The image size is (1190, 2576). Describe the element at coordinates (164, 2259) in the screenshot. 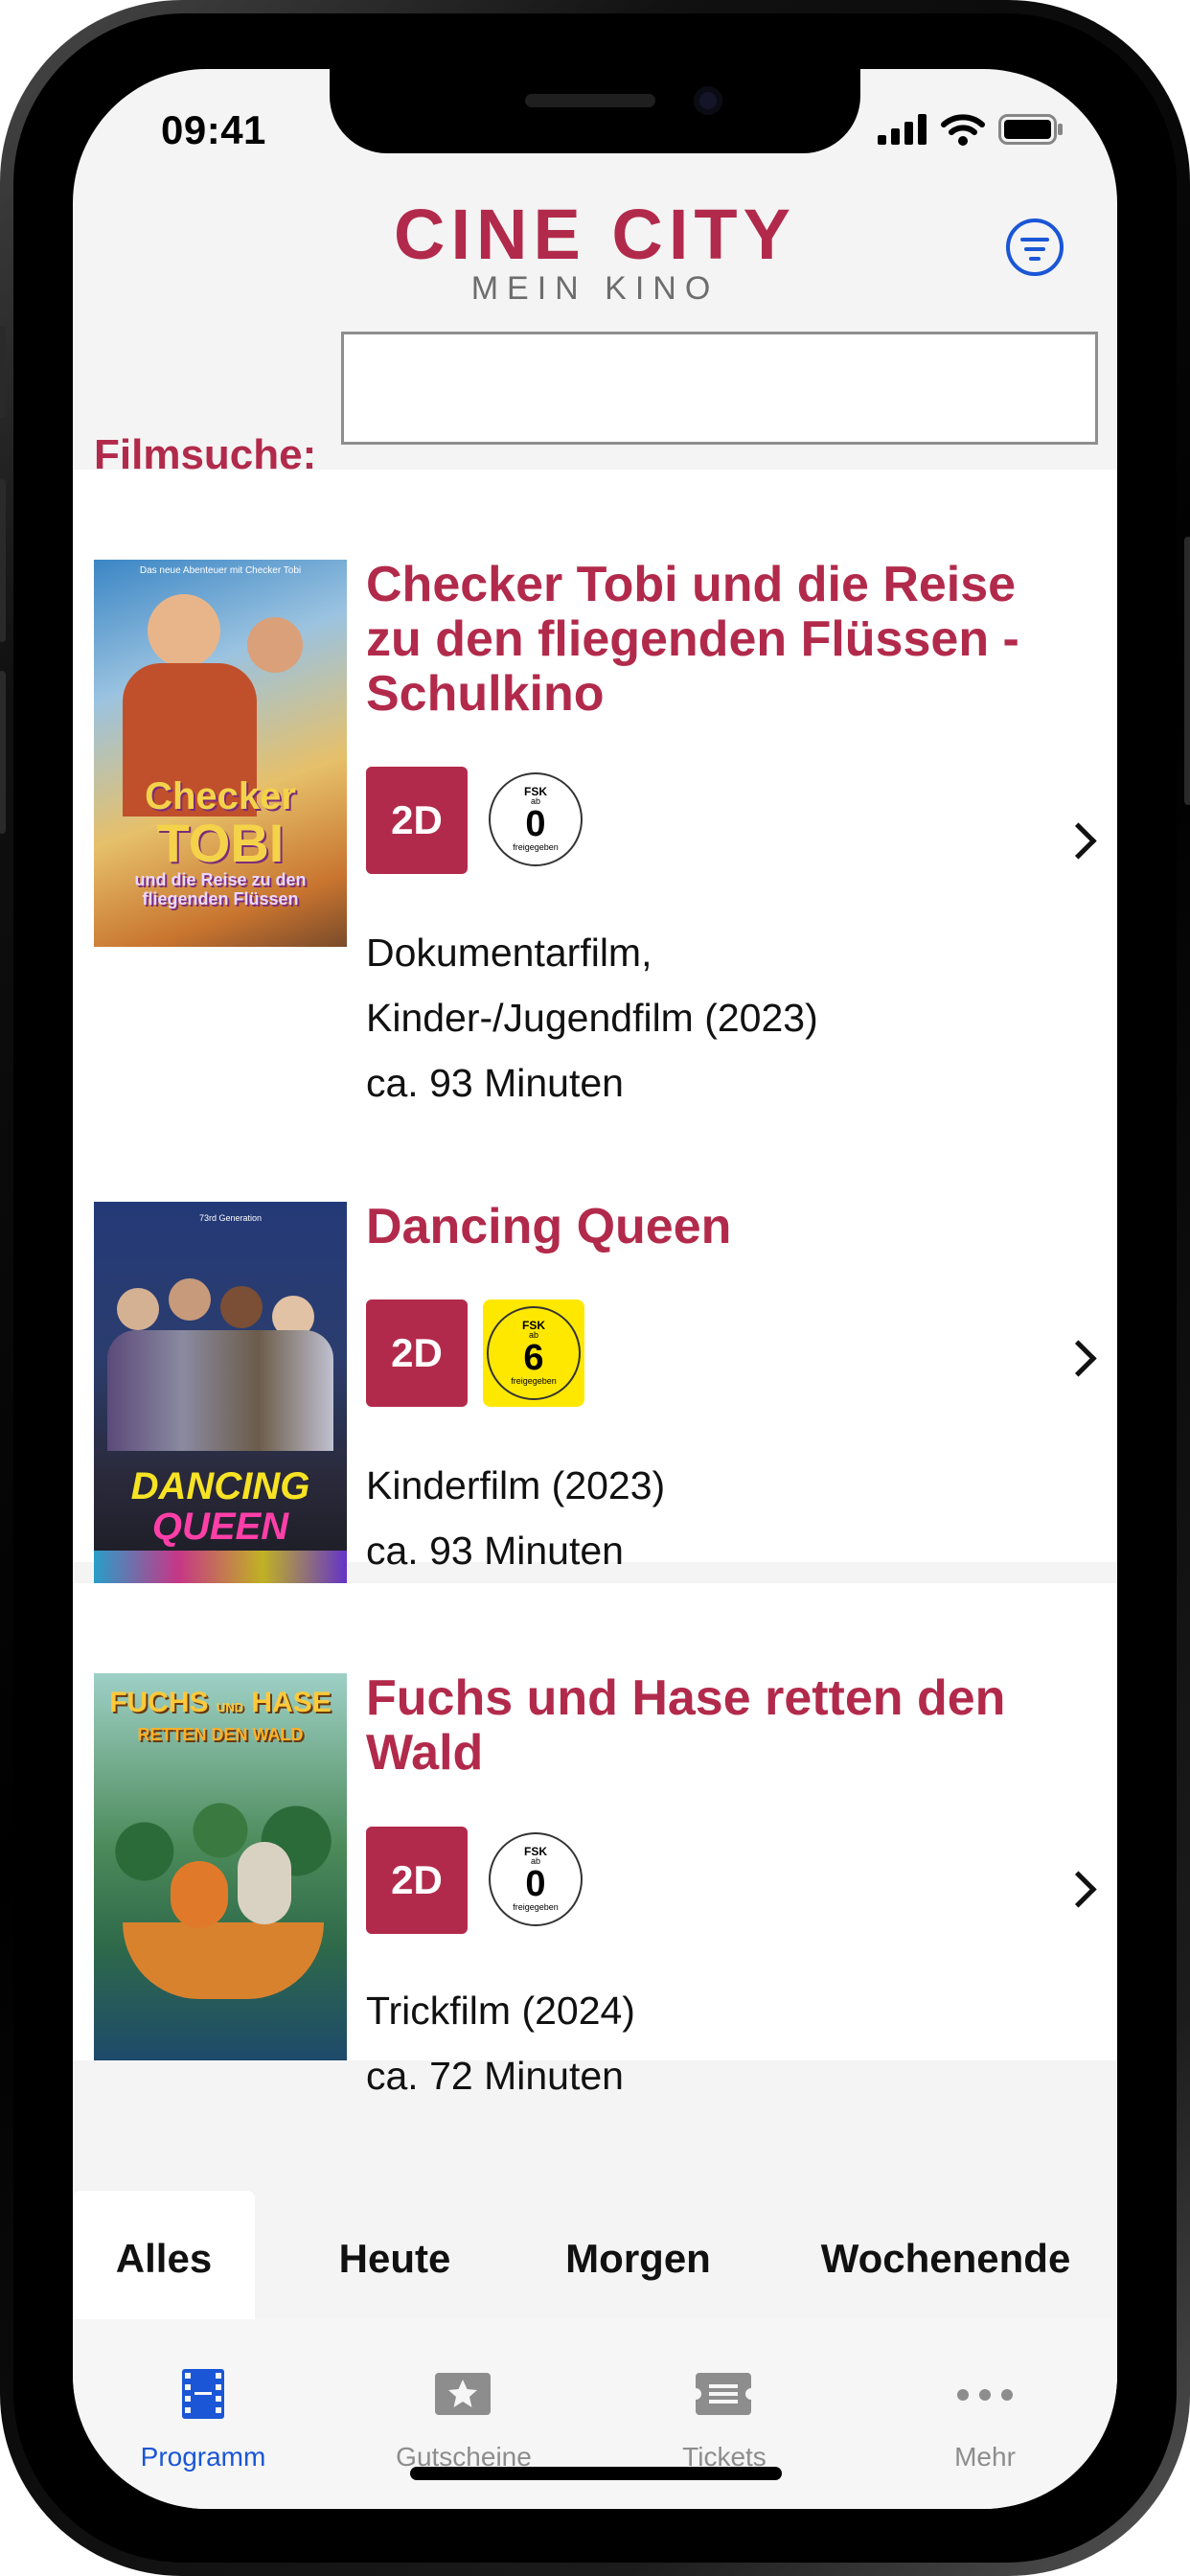

I see `date-tab-alles: Alles` at that location.